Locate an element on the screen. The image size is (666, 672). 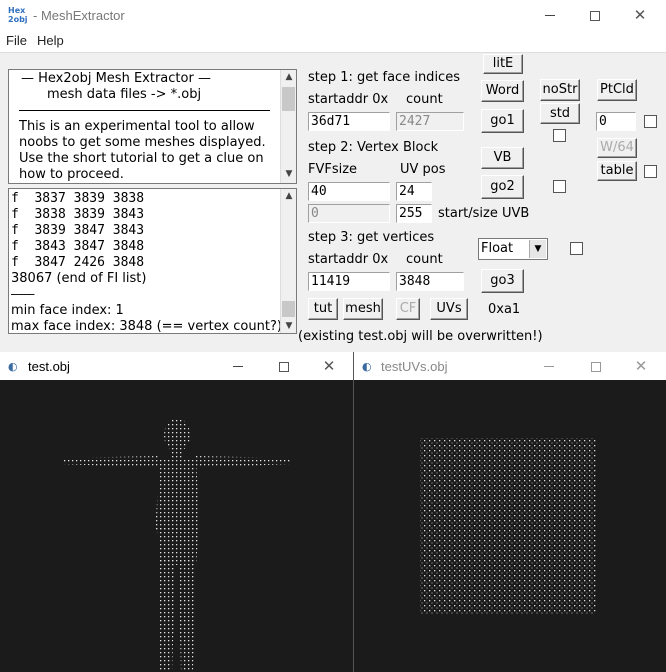
float-checkbox is located at coordinates (576, 248).